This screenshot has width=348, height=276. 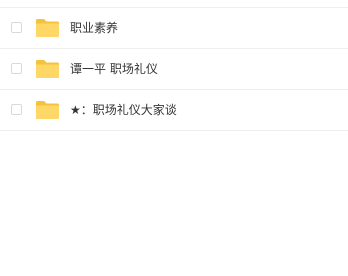 I want to click on file-name-link: 谭一平 职场礼仪, so click(x=114, y=69).